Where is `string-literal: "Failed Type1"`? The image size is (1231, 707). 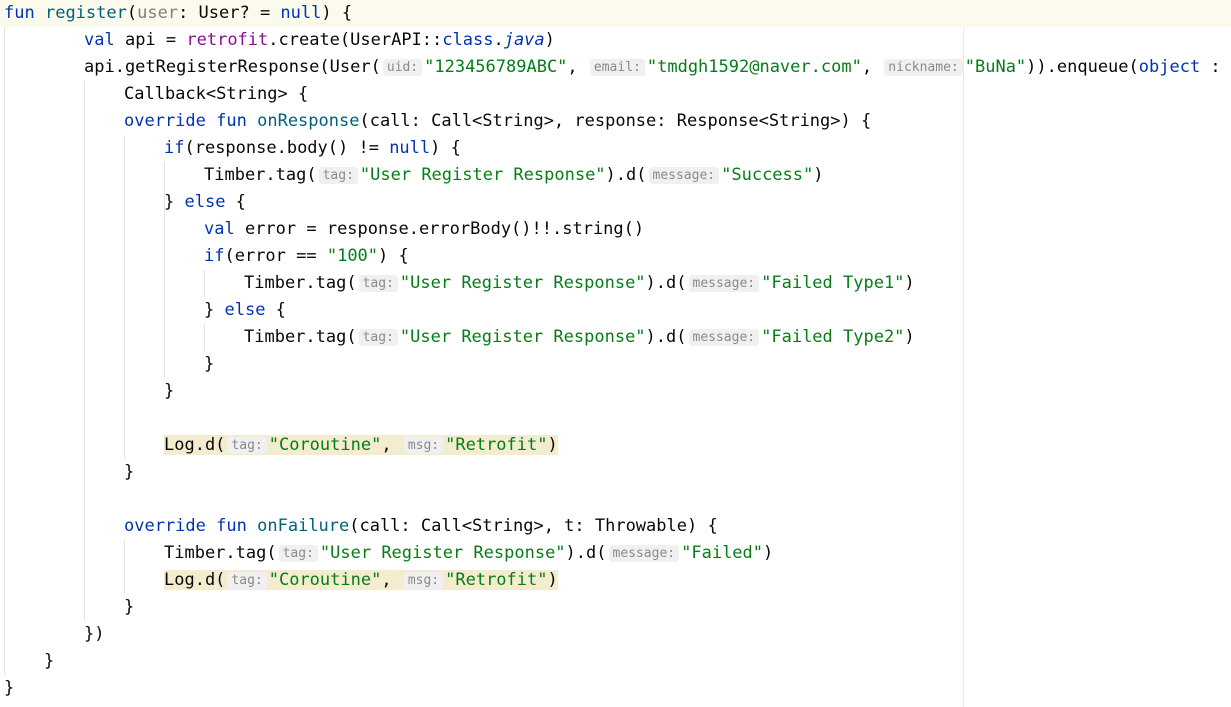 string-literal: "Failed Type1" is located at coordinates (833, 283).